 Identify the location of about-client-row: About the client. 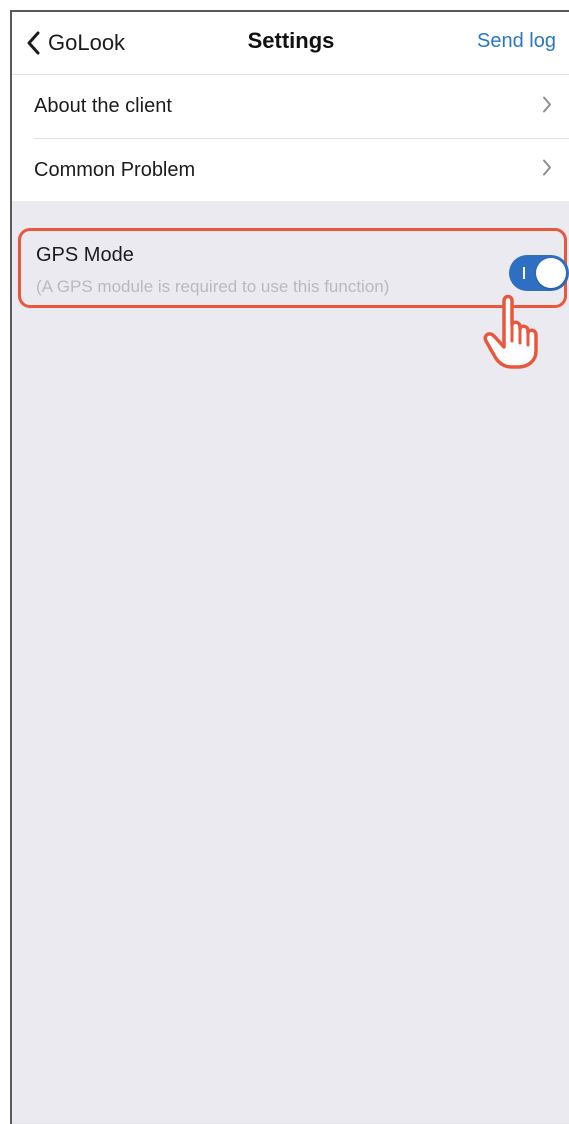
(290, 106).